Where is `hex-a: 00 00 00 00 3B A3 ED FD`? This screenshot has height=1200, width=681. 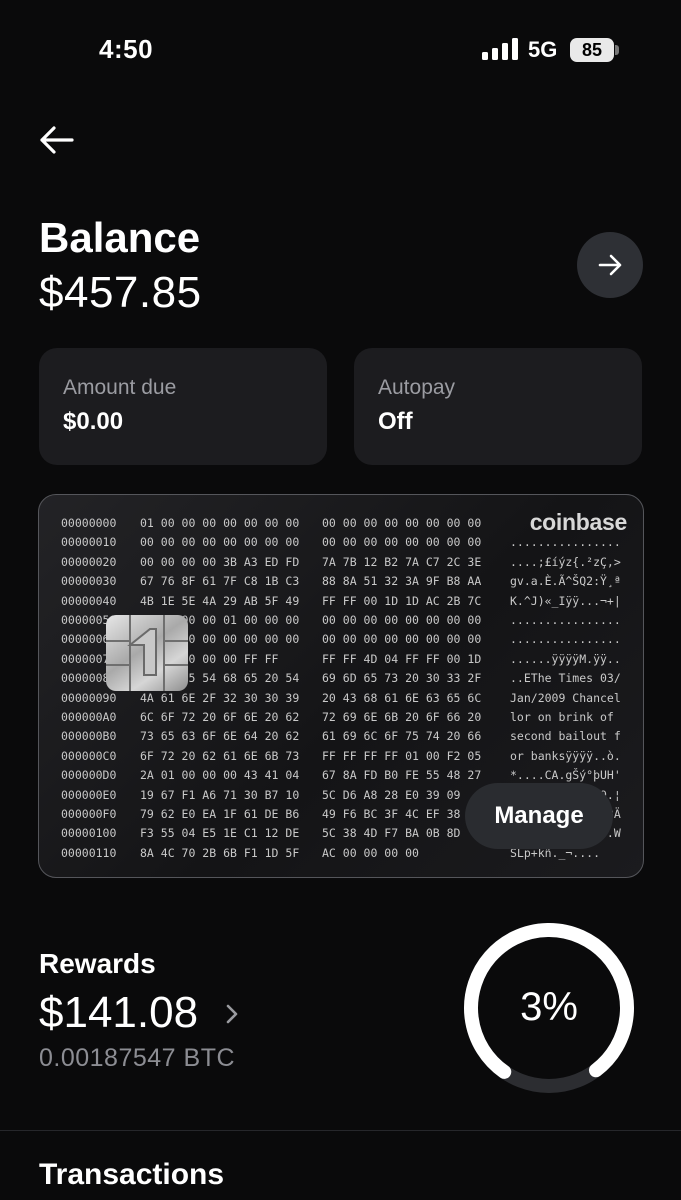 hex-a: 00 00 00 00 3B A3 ED FD is located at coordinates (220, 561).